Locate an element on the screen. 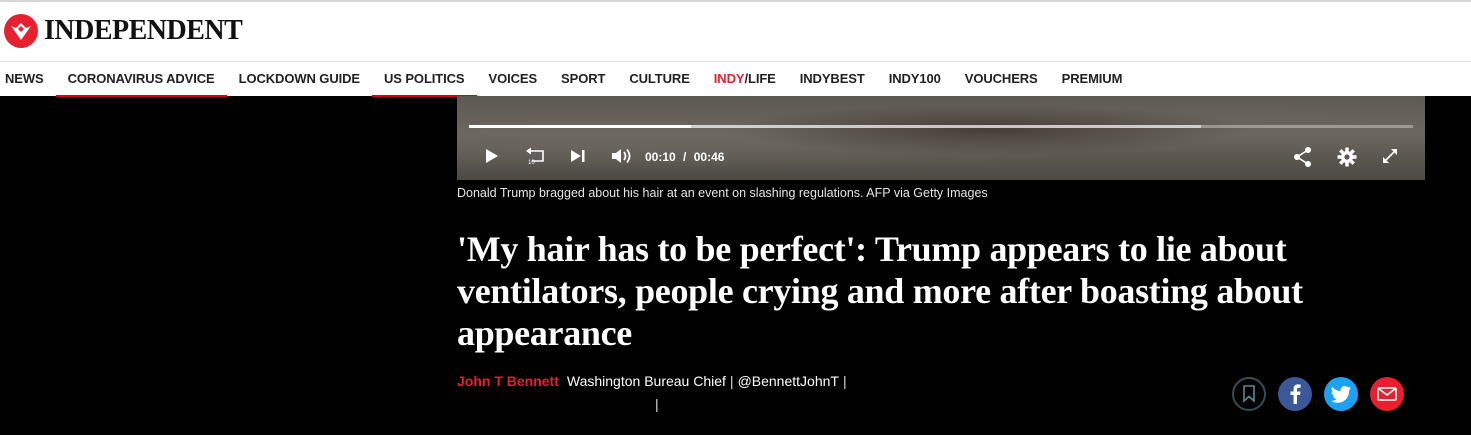 The height and width of the screenshot is (435, 1471). video-progress-bar is located at coordinates (941, 126).